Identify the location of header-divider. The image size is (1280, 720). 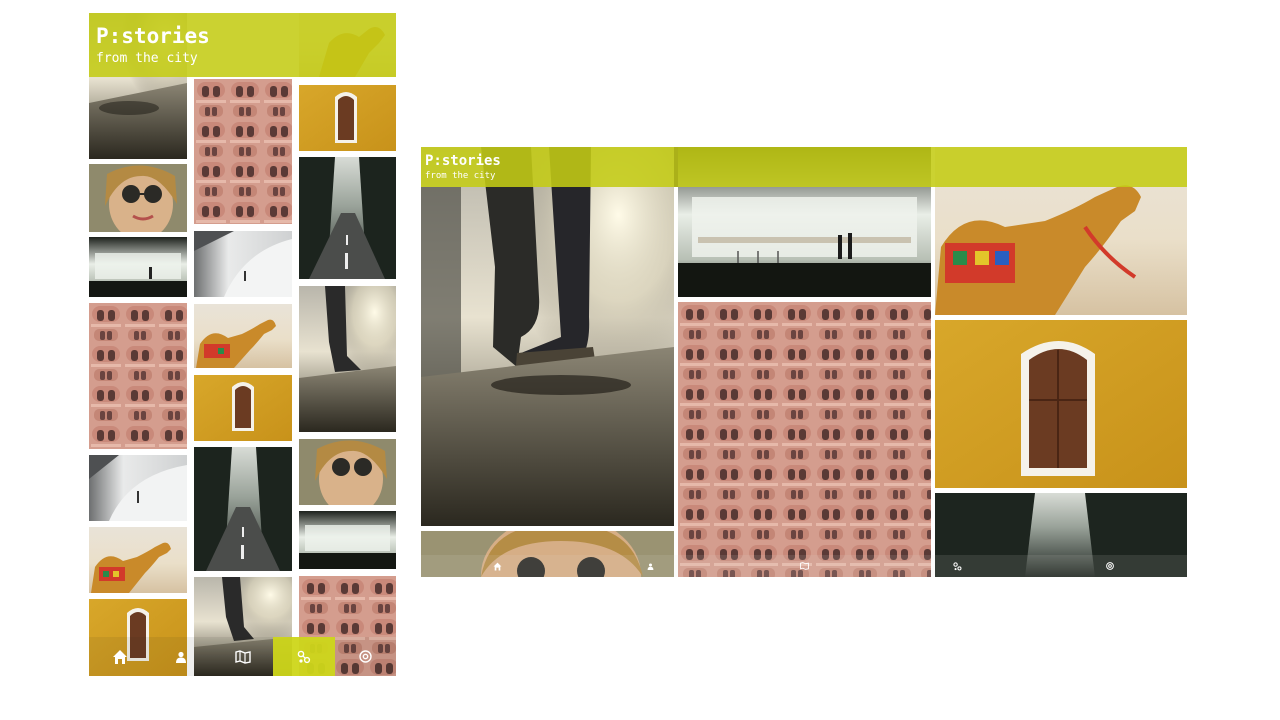
(676, 167).